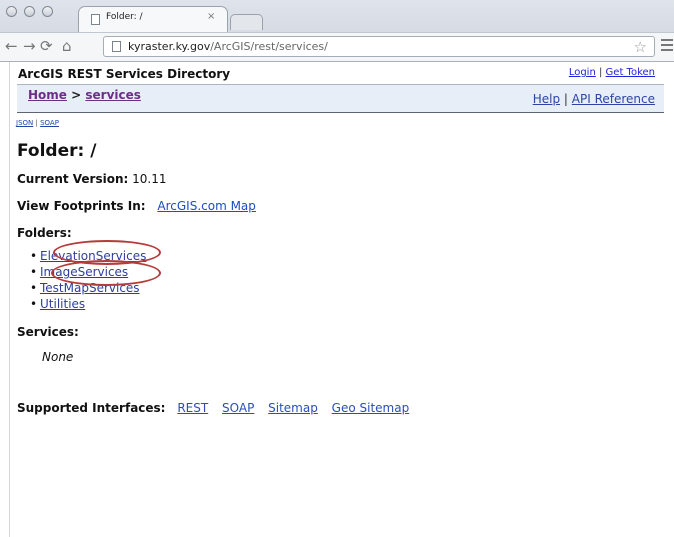 The image size is (674, 537). I want to click on folders-heading: Folders:, so click(44, 233).